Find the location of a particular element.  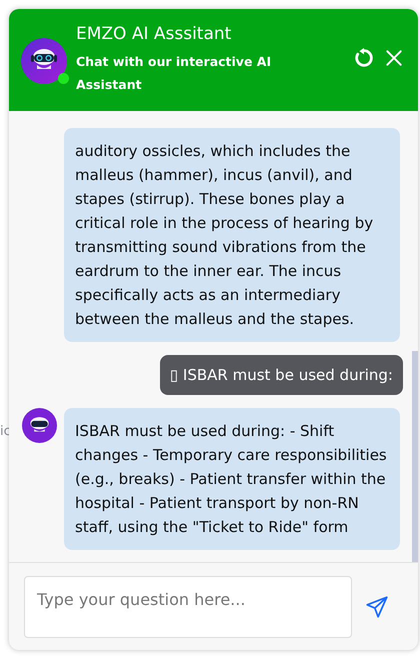

scrollbar-thumb is located at coordinates (415, 456).